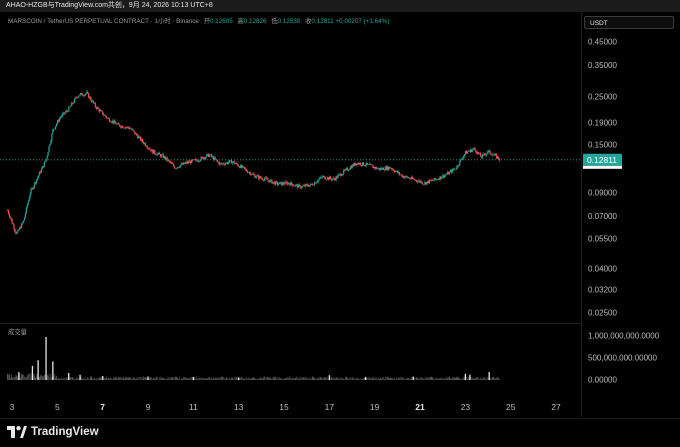 The width and height of the screenshot is (680, 447). Describe the element at coordinates (602, 97) in the screenshot. I see `price-tick-label: 0.25000` at that location.